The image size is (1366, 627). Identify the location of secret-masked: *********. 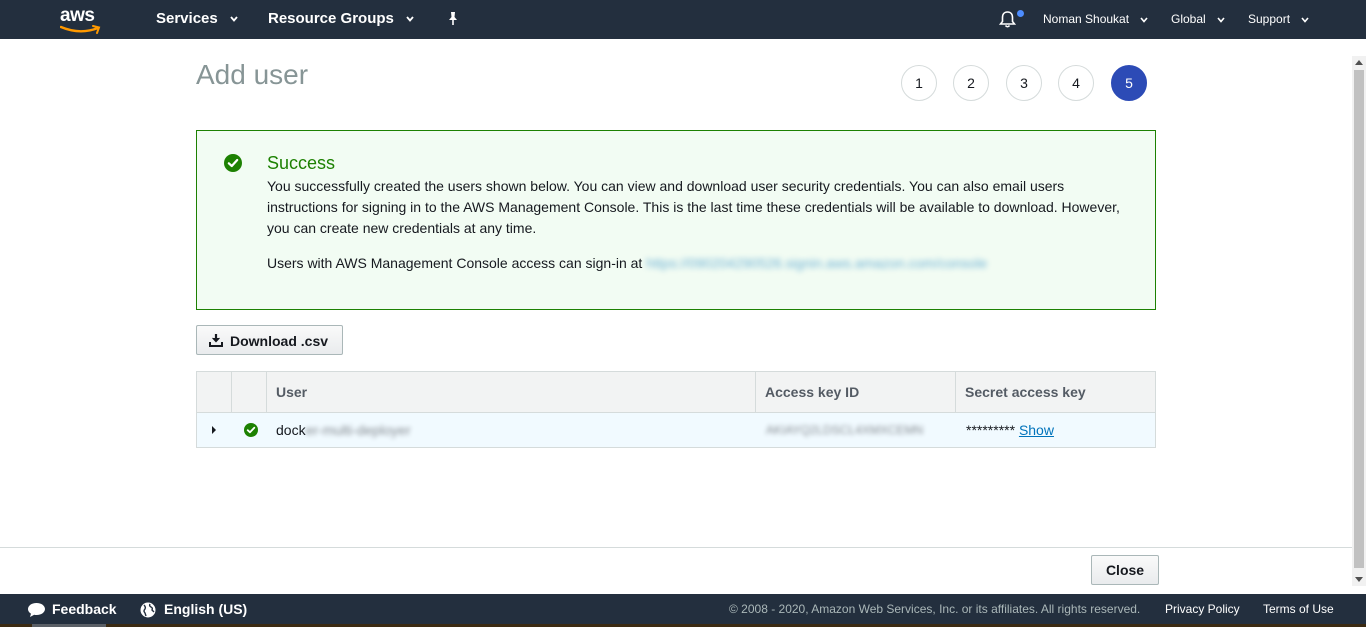
(991, 430).